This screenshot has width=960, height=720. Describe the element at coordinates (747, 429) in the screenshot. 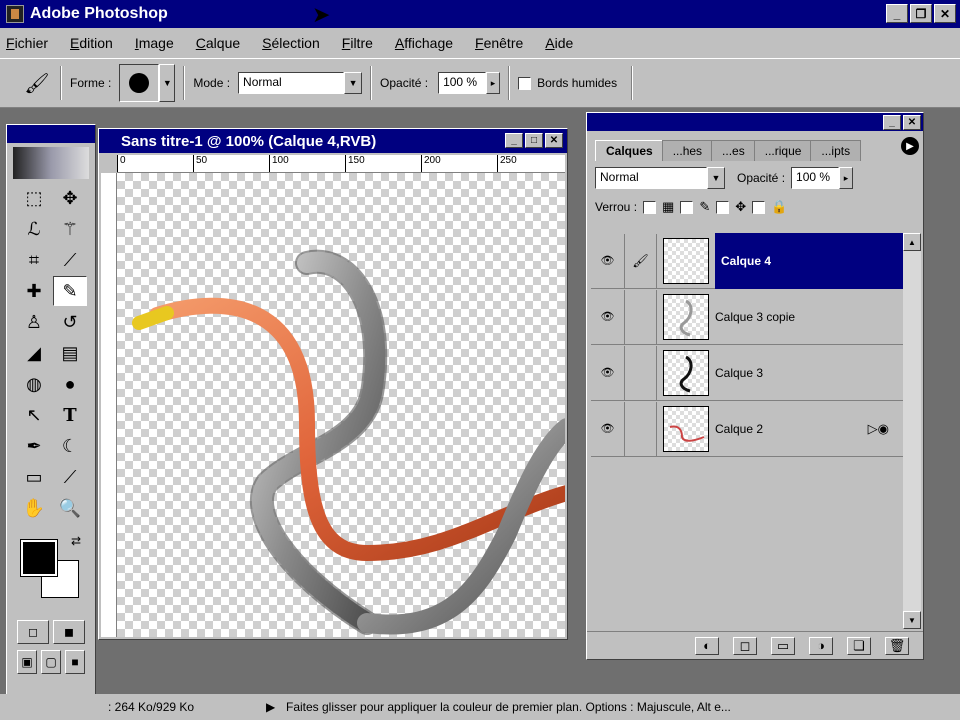

I see `layer-row: 👁 Calque 2 ▷◉` at that location.